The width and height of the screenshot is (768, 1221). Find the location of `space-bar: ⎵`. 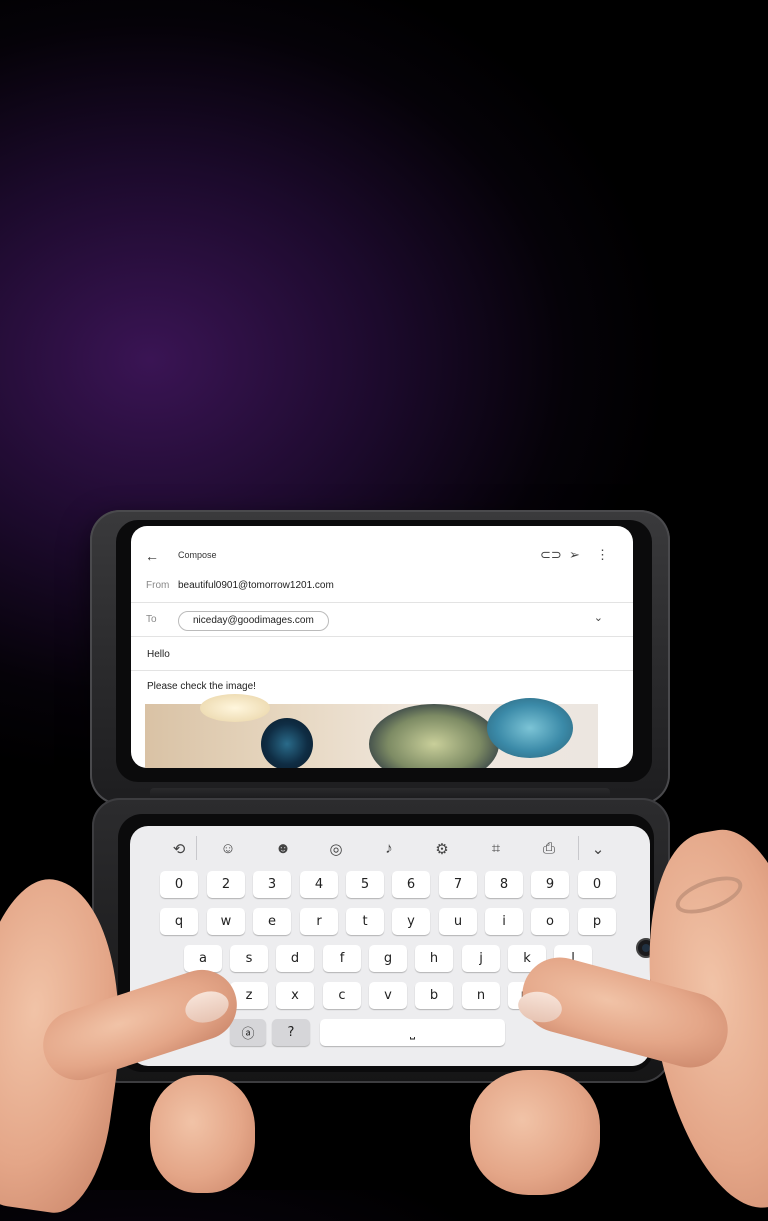

space-bar: ⎵ is located at coordinates (412, 1032).